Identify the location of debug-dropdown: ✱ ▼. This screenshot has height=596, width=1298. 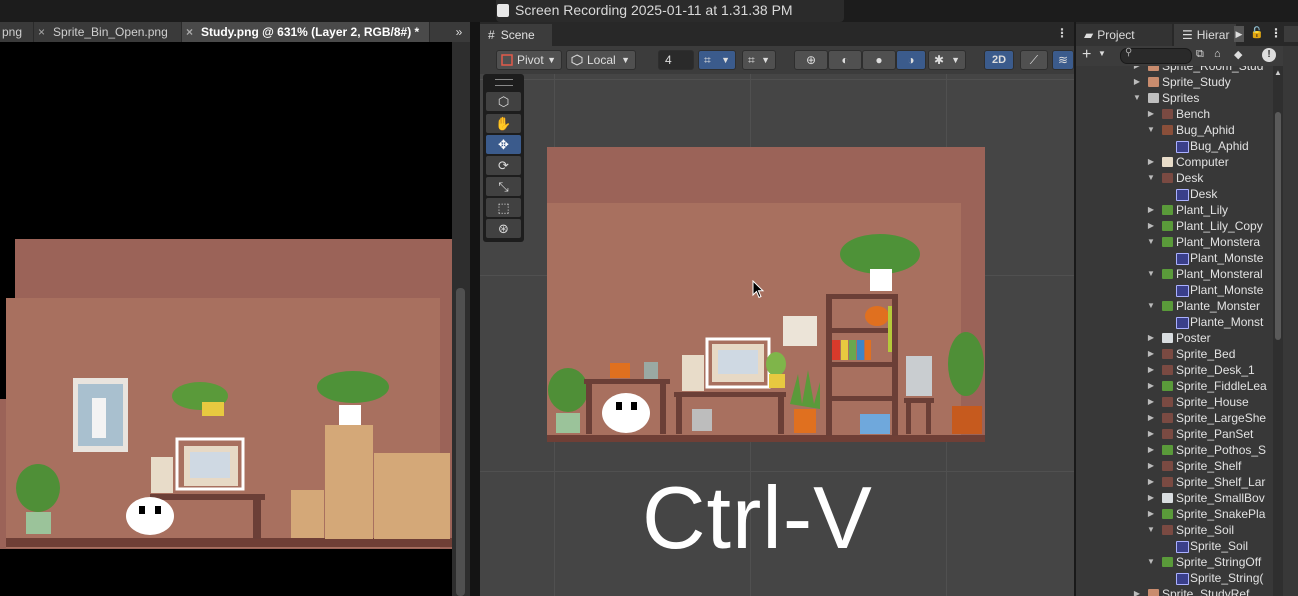
(947, 60).